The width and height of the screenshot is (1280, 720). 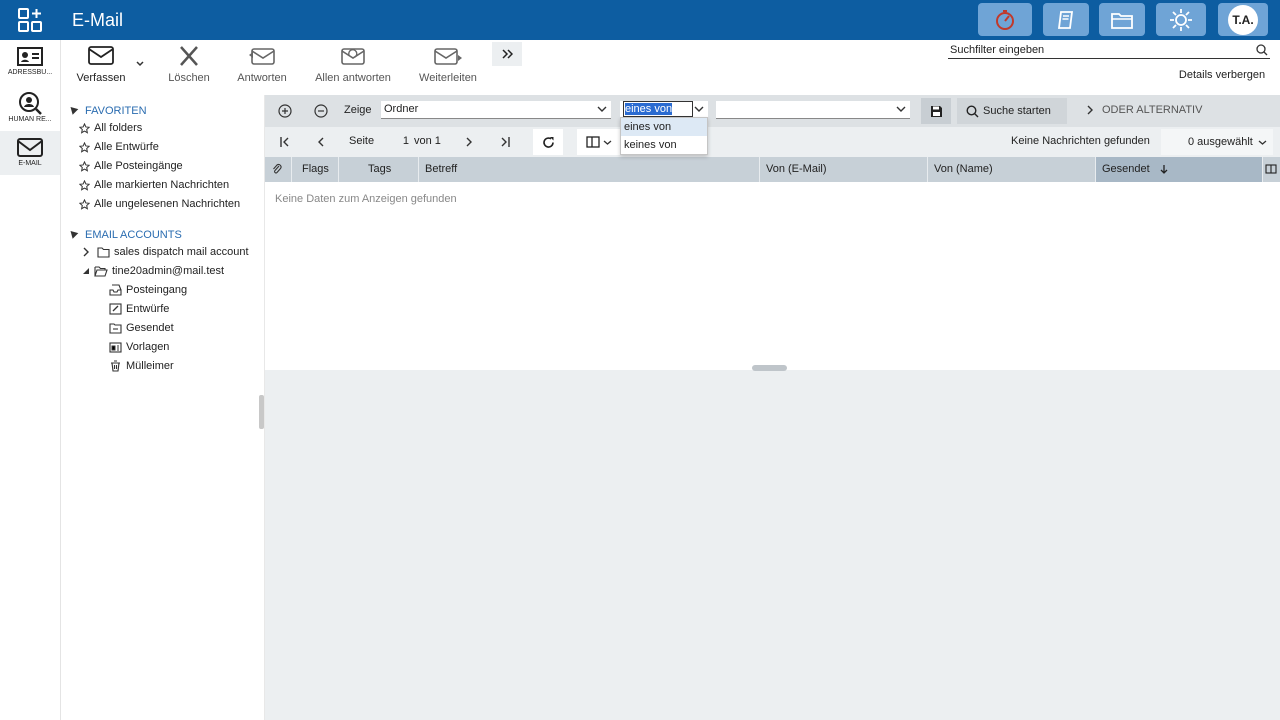 I want to click on operator-option: keines von, so click(x=664, y=145).